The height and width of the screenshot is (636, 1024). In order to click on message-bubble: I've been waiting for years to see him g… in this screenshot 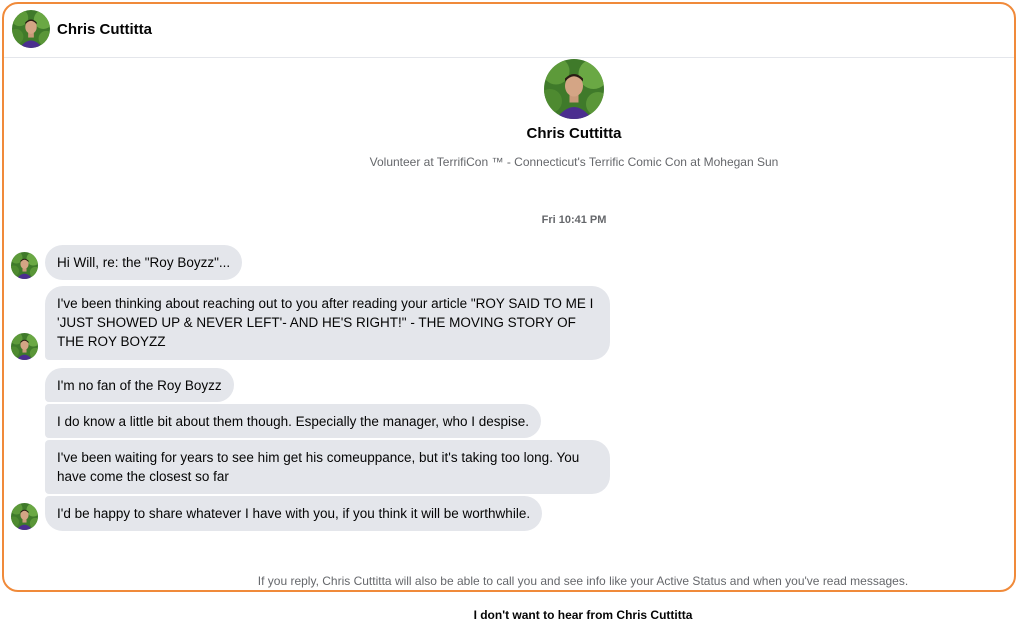, I will do `click(327, 467)`.